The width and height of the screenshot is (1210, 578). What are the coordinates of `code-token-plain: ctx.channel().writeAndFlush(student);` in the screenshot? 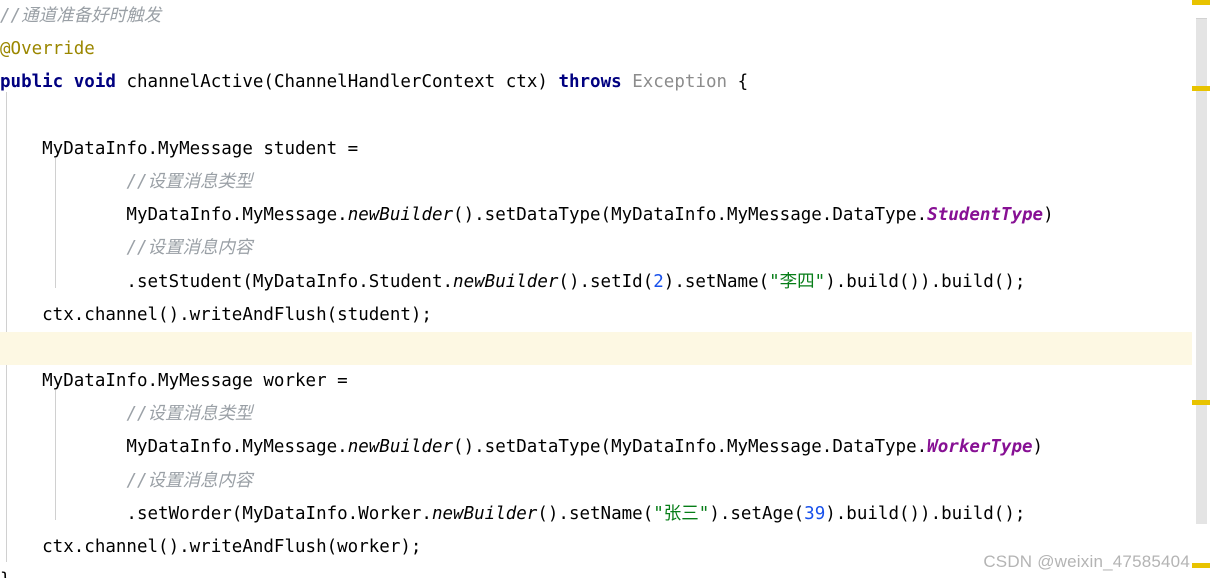 It's located at (216, 314).